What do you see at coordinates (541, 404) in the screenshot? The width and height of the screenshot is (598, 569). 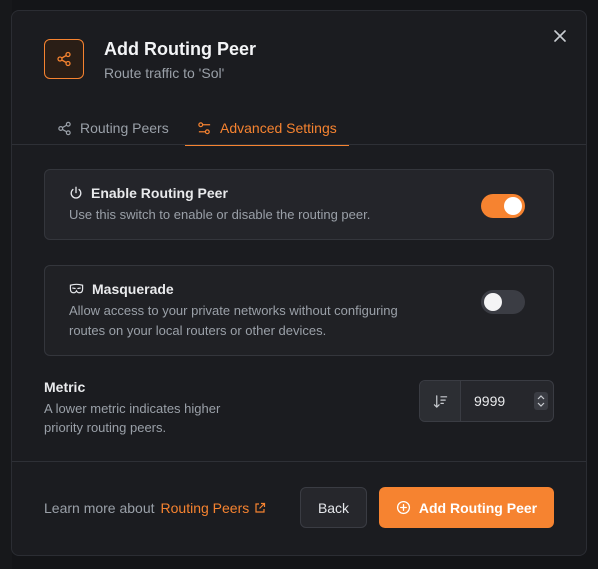 I see `chevron-down-icon` at bounding box center [541, 404].